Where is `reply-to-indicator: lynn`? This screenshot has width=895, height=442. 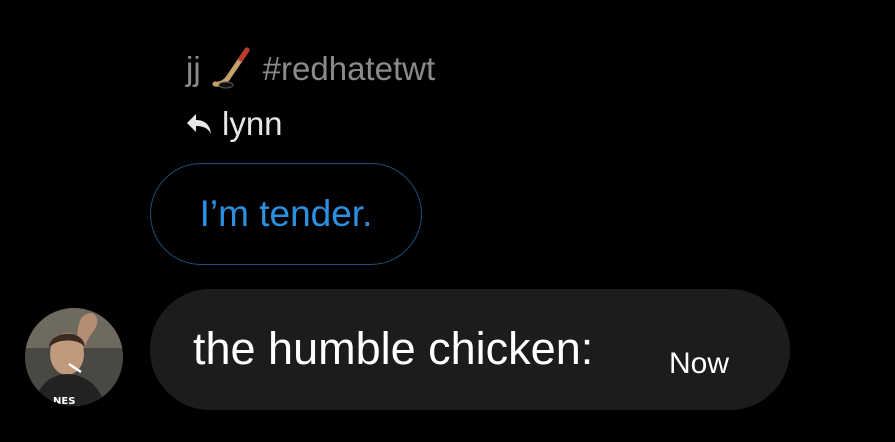 reply-to-indicator: lynn is located at coordinates (234, 124).